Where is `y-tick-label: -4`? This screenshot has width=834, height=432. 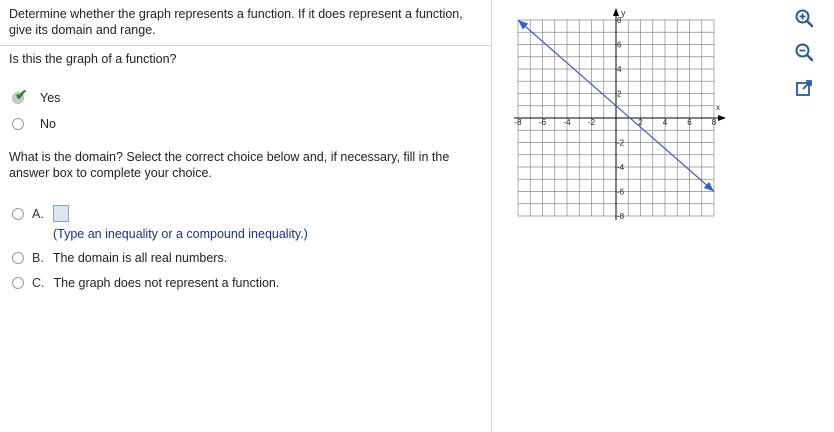 y-tick-label: -4 is located at coordinates (621, 167).